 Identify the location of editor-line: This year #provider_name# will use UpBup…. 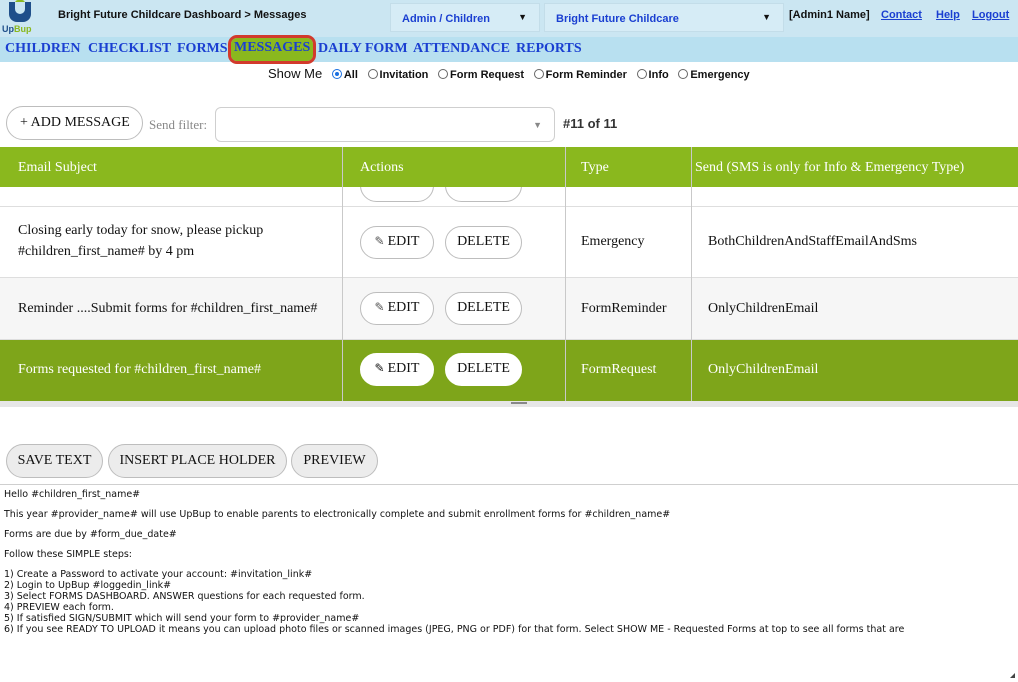
(337, 514).